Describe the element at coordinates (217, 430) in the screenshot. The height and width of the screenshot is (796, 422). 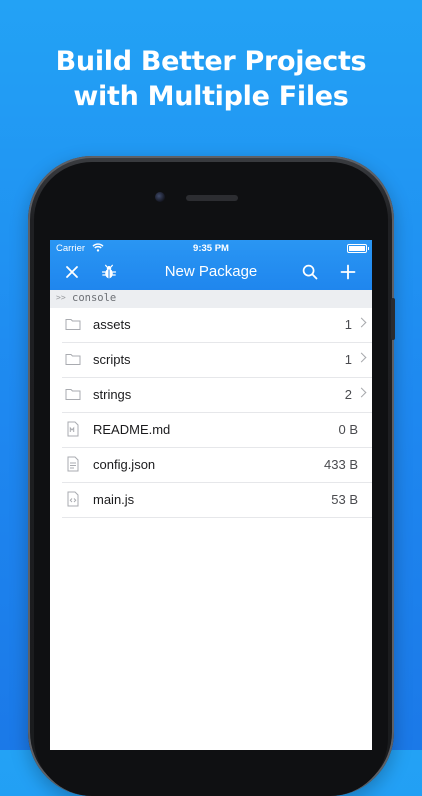
I see `file-row-readme: README.md 0 B` at that location.